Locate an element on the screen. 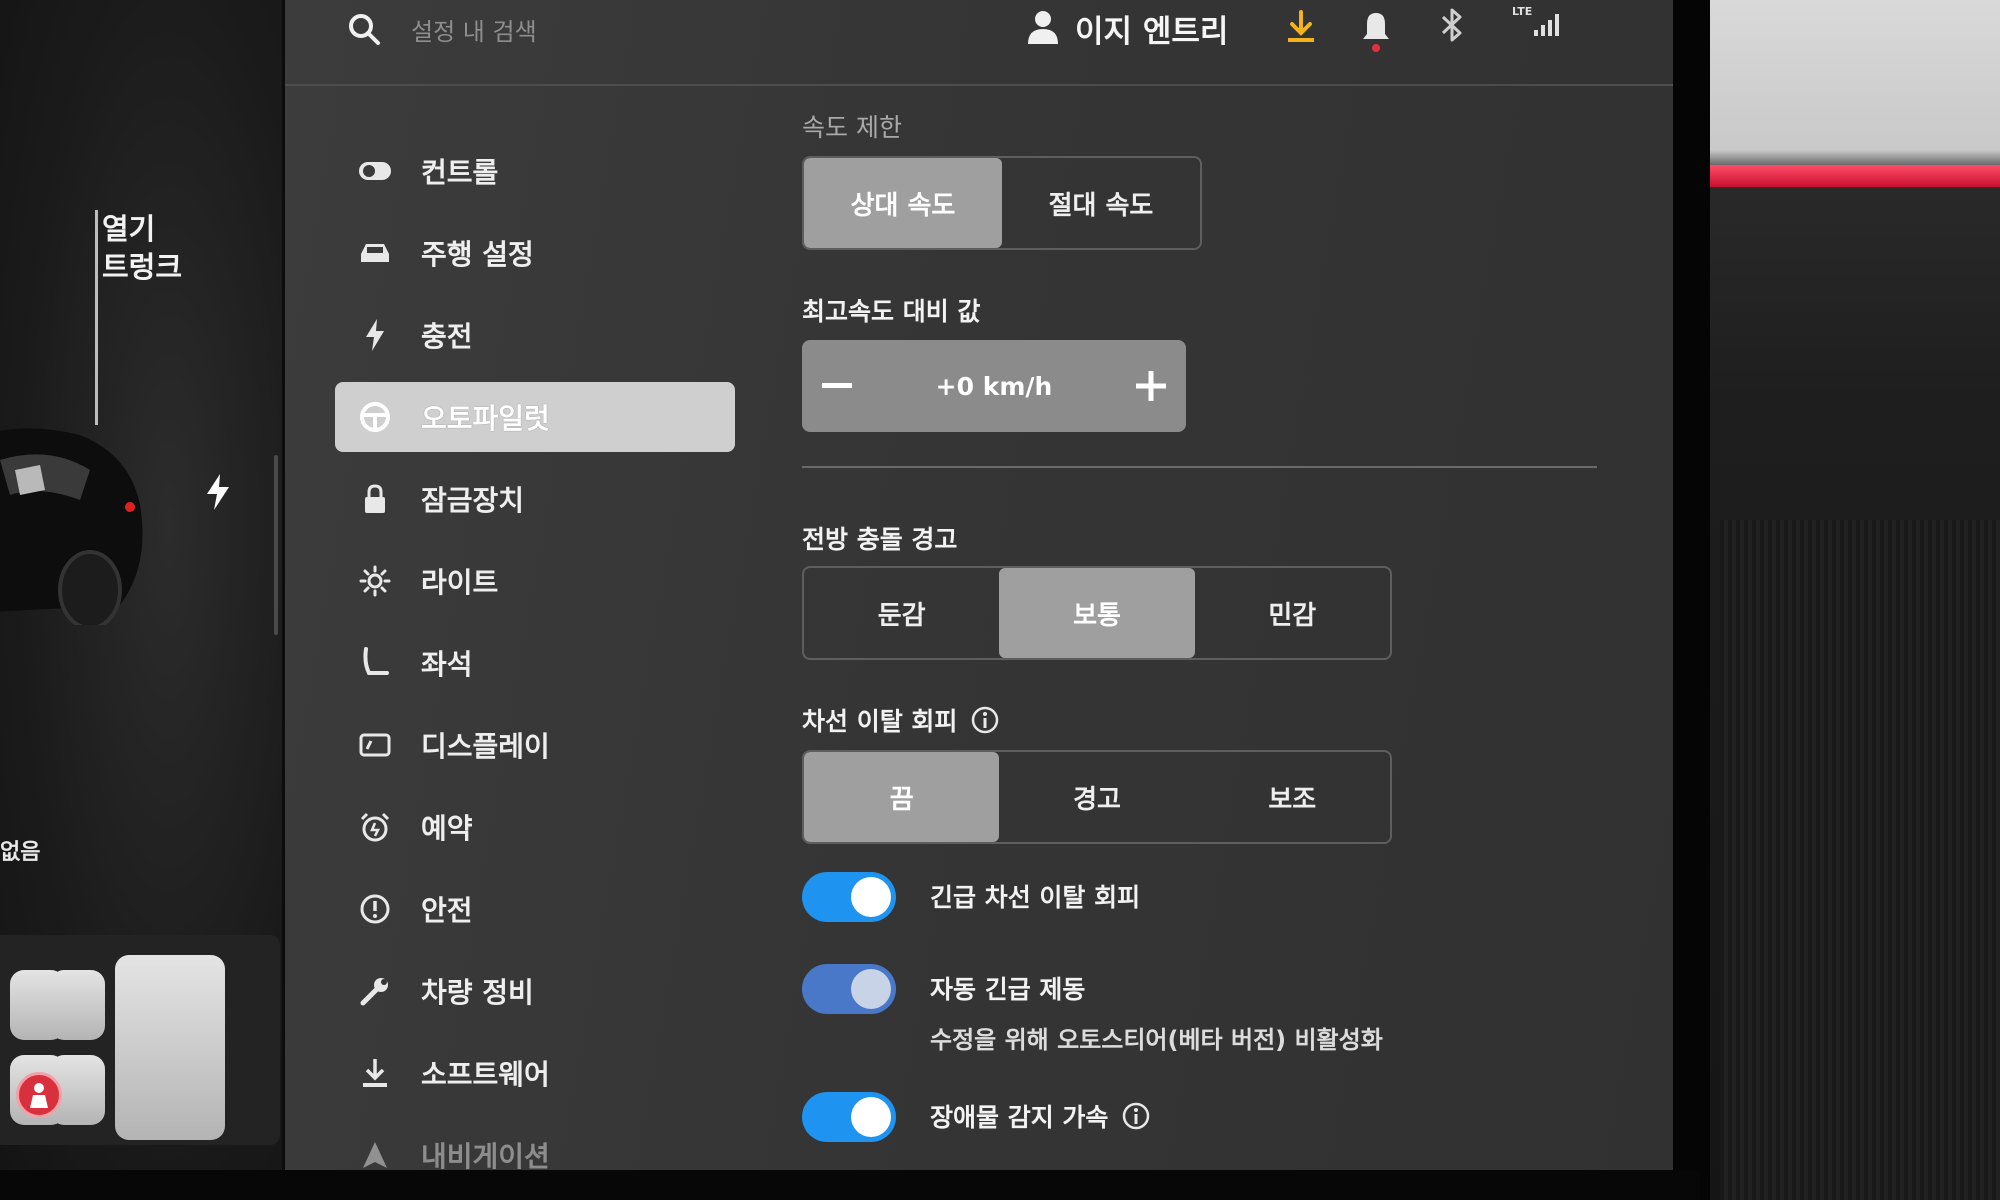 The width and height of the screenshot is (2000, 1200). sidebar-item-software: 소프트웨어 is located at coordinates (535, 1073).